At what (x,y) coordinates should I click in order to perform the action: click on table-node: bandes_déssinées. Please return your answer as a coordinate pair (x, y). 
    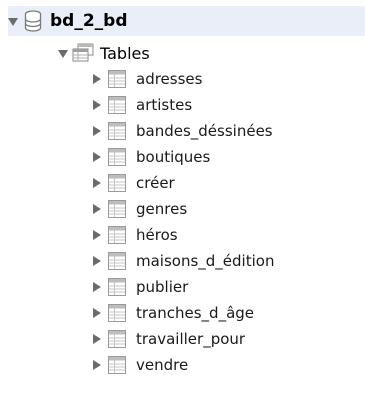
    Looking at the image, I should click on (182, 131).